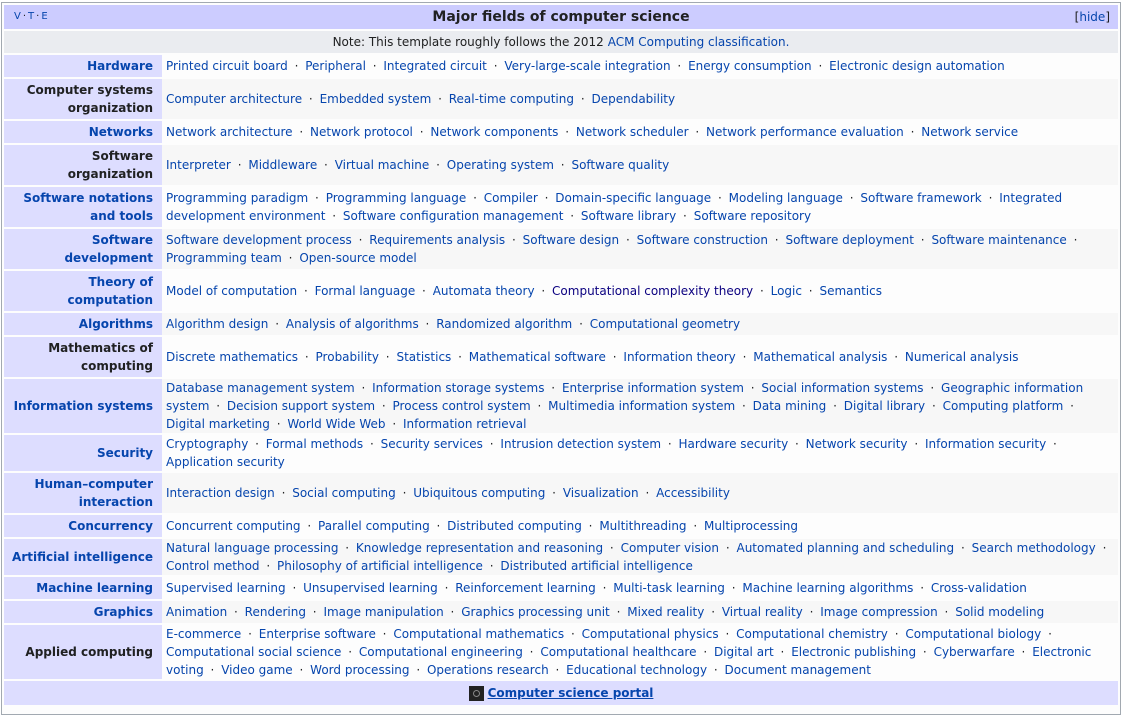  Describe the element at coordinates (464, 424) in the screenshot. I see `list-item: Information retrieval` at that location.